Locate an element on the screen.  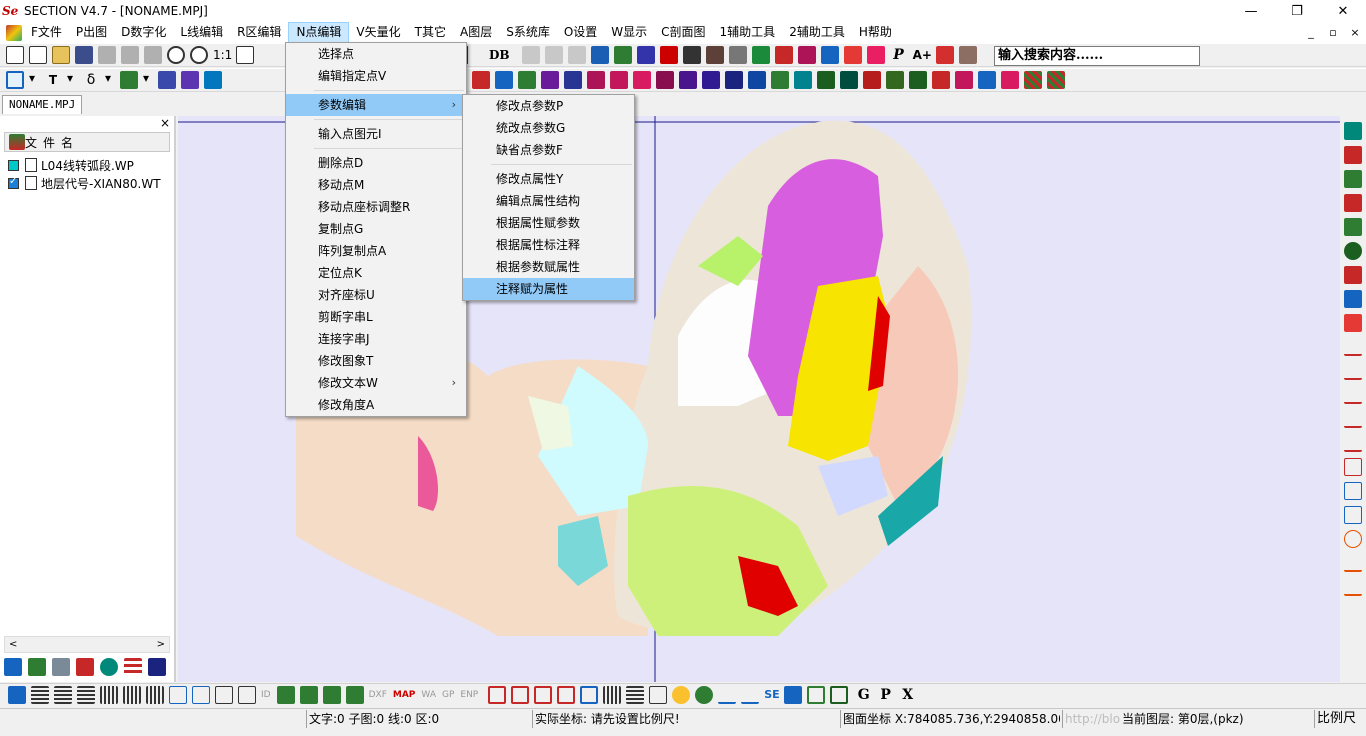
g-button: G is located at coordinates (864, 695).